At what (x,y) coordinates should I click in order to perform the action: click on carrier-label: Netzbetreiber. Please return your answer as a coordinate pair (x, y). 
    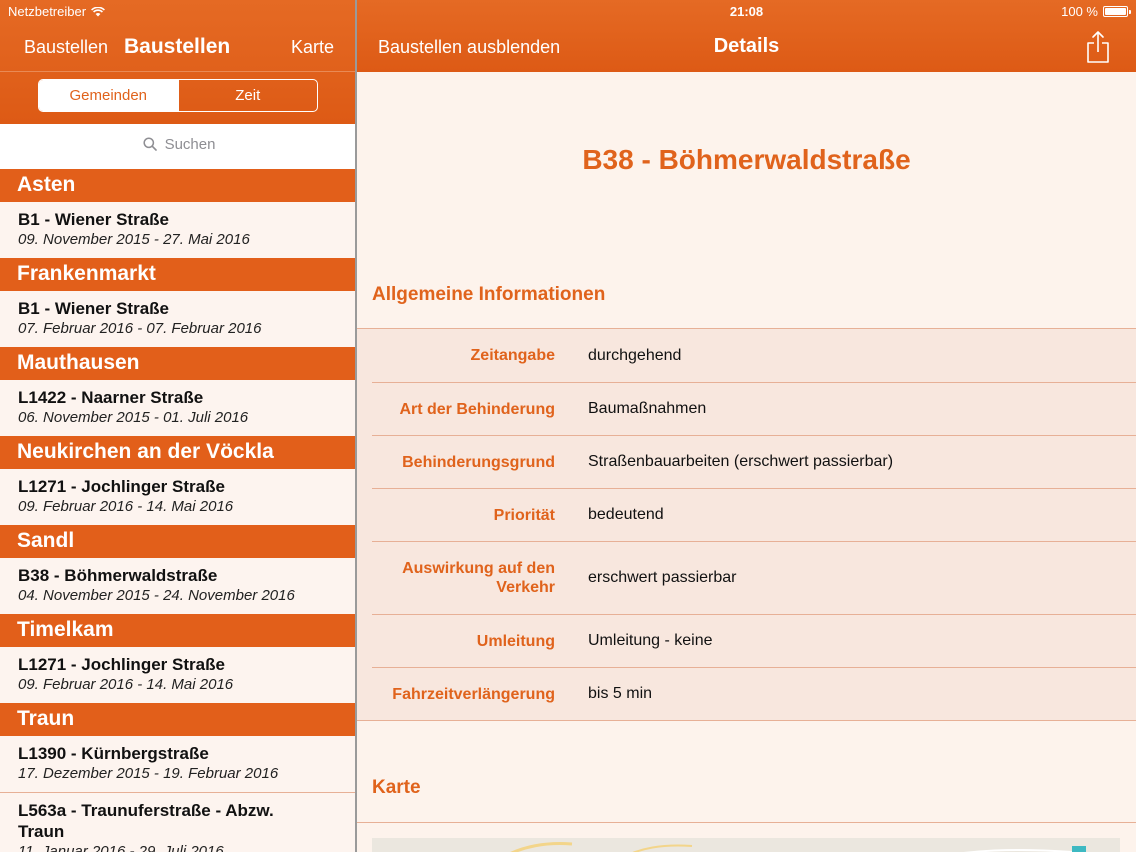
    Looking at the image, I should click on (47, 11).